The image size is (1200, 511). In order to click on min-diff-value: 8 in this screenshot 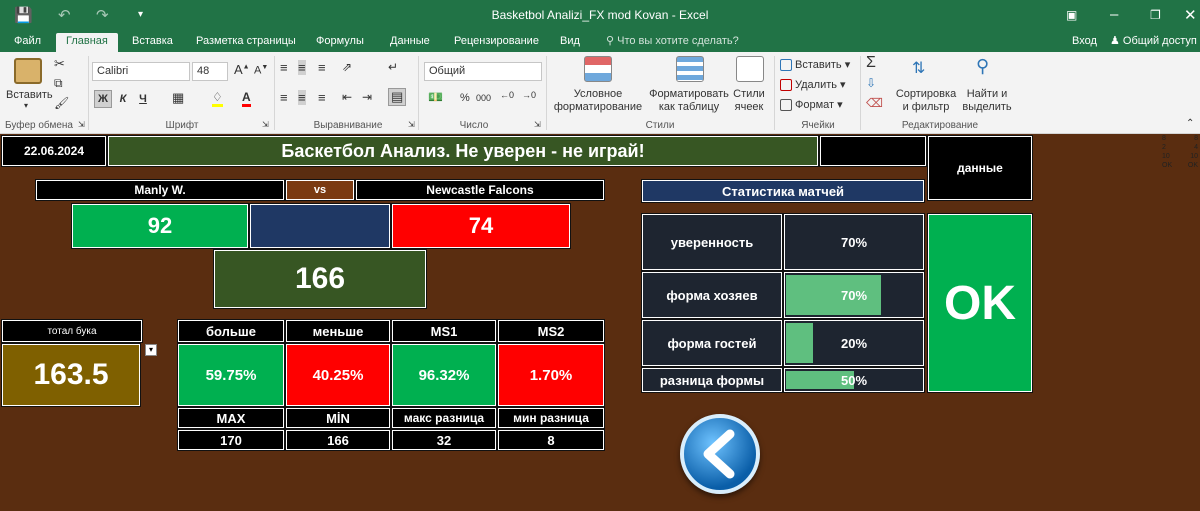, I will do `click(551, 440)`.